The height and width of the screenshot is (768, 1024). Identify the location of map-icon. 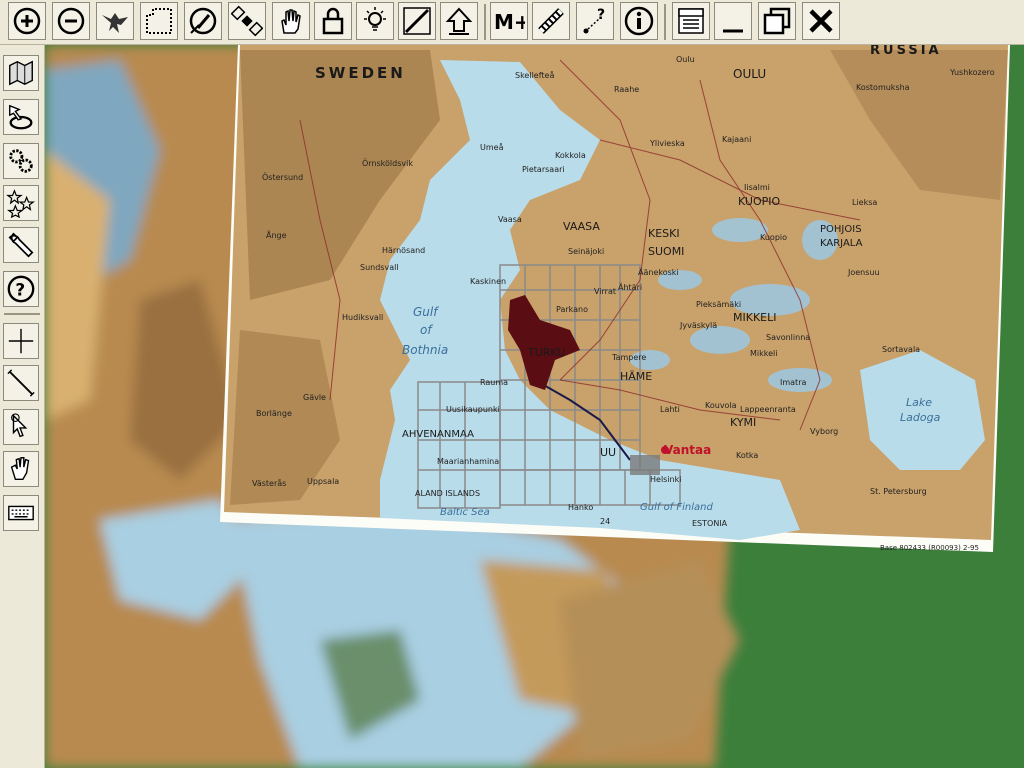
(21, 73).